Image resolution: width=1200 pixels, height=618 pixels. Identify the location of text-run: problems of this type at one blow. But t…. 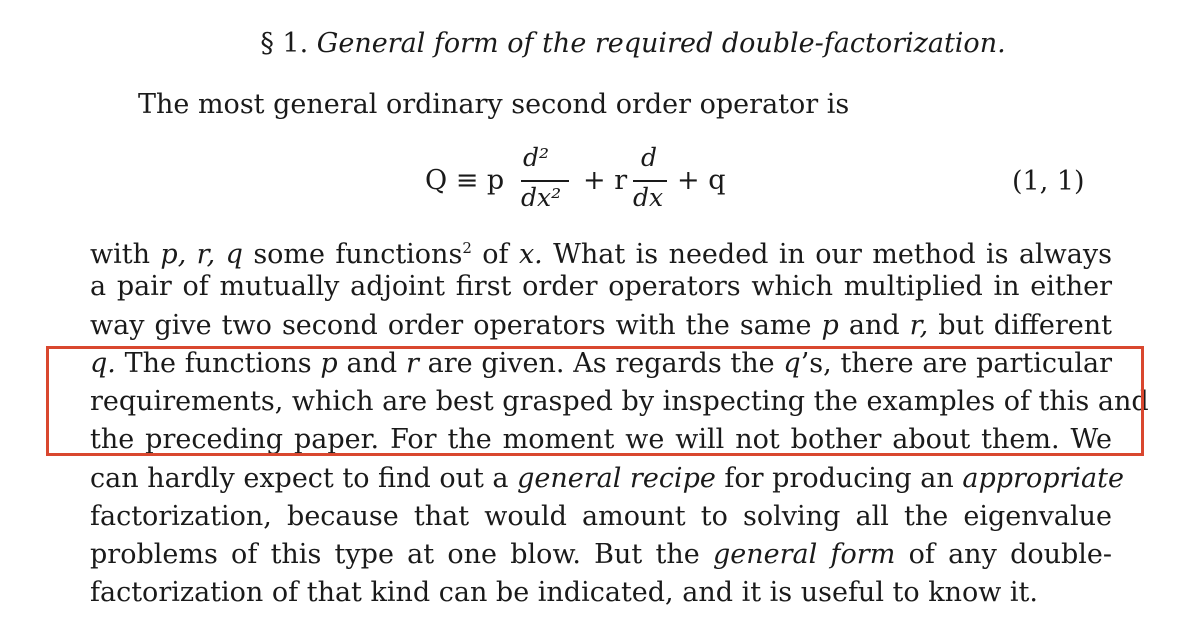
(402, 554).